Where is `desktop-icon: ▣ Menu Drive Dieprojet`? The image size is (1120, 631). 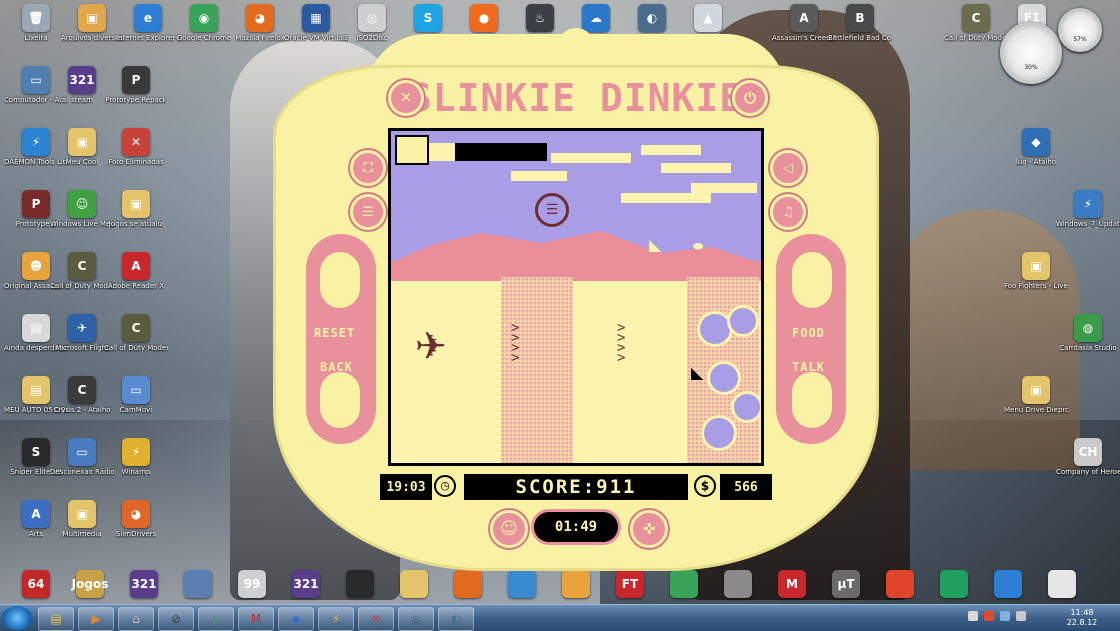 desktop-icon: ▣ Menu Drive Dieprojet is located at coordinates (1036, 395).